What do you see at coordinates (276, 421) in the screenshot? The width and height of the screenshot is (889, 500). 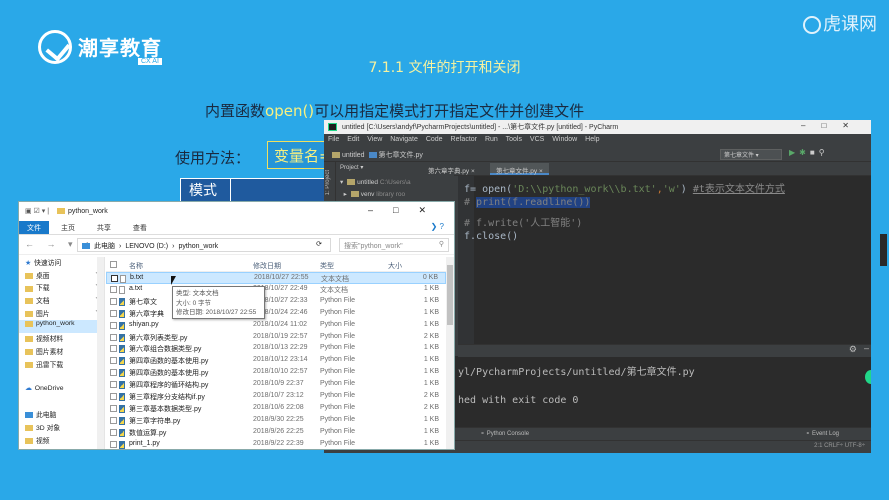 I see `file-row: 第三章字符串.py 2018/9/30 22:25 Python File 1 KB` at bounding box center [276, 421].